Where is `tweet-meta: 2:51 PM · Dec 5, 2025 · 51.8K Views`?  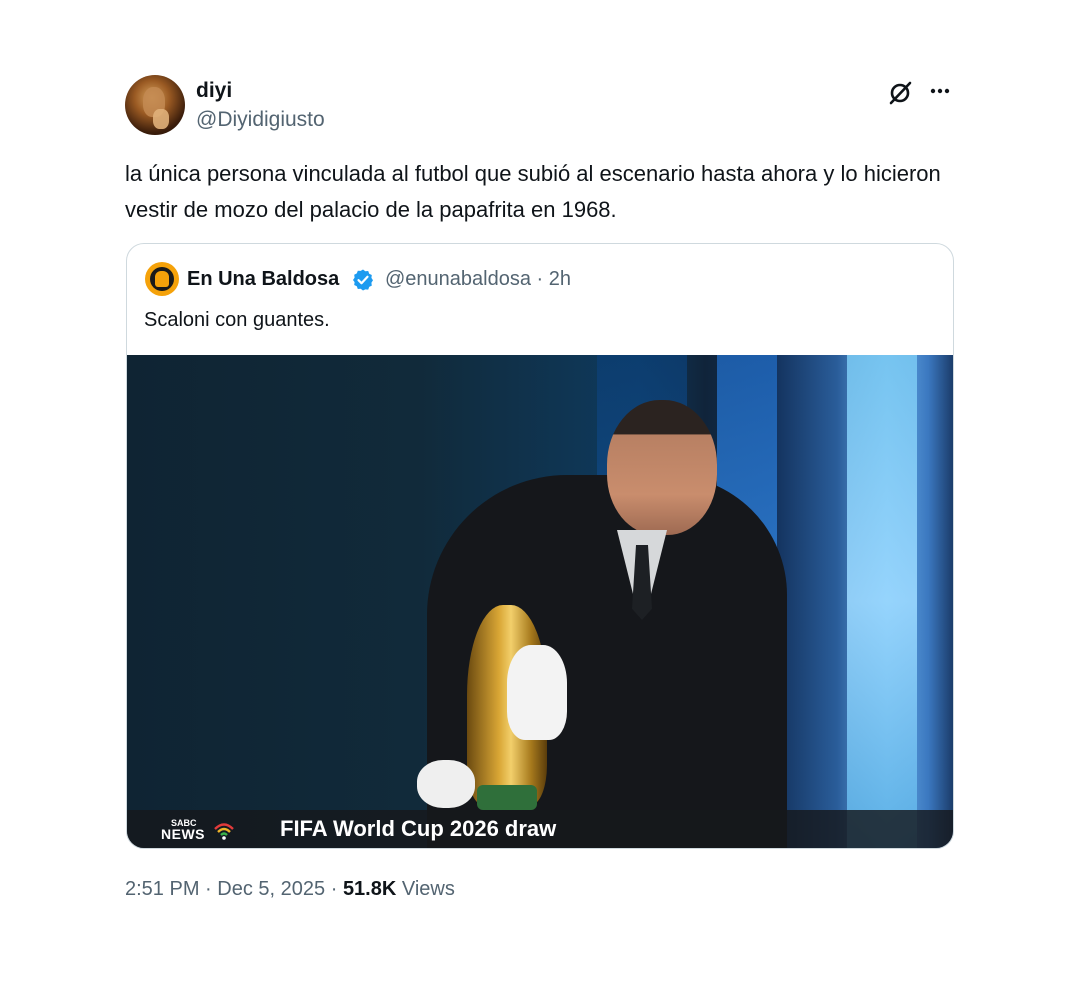
tweet-meta: 2:51 PM · Dec 5, 2025 · 51.8K Views is located at coordinates (290, 889).